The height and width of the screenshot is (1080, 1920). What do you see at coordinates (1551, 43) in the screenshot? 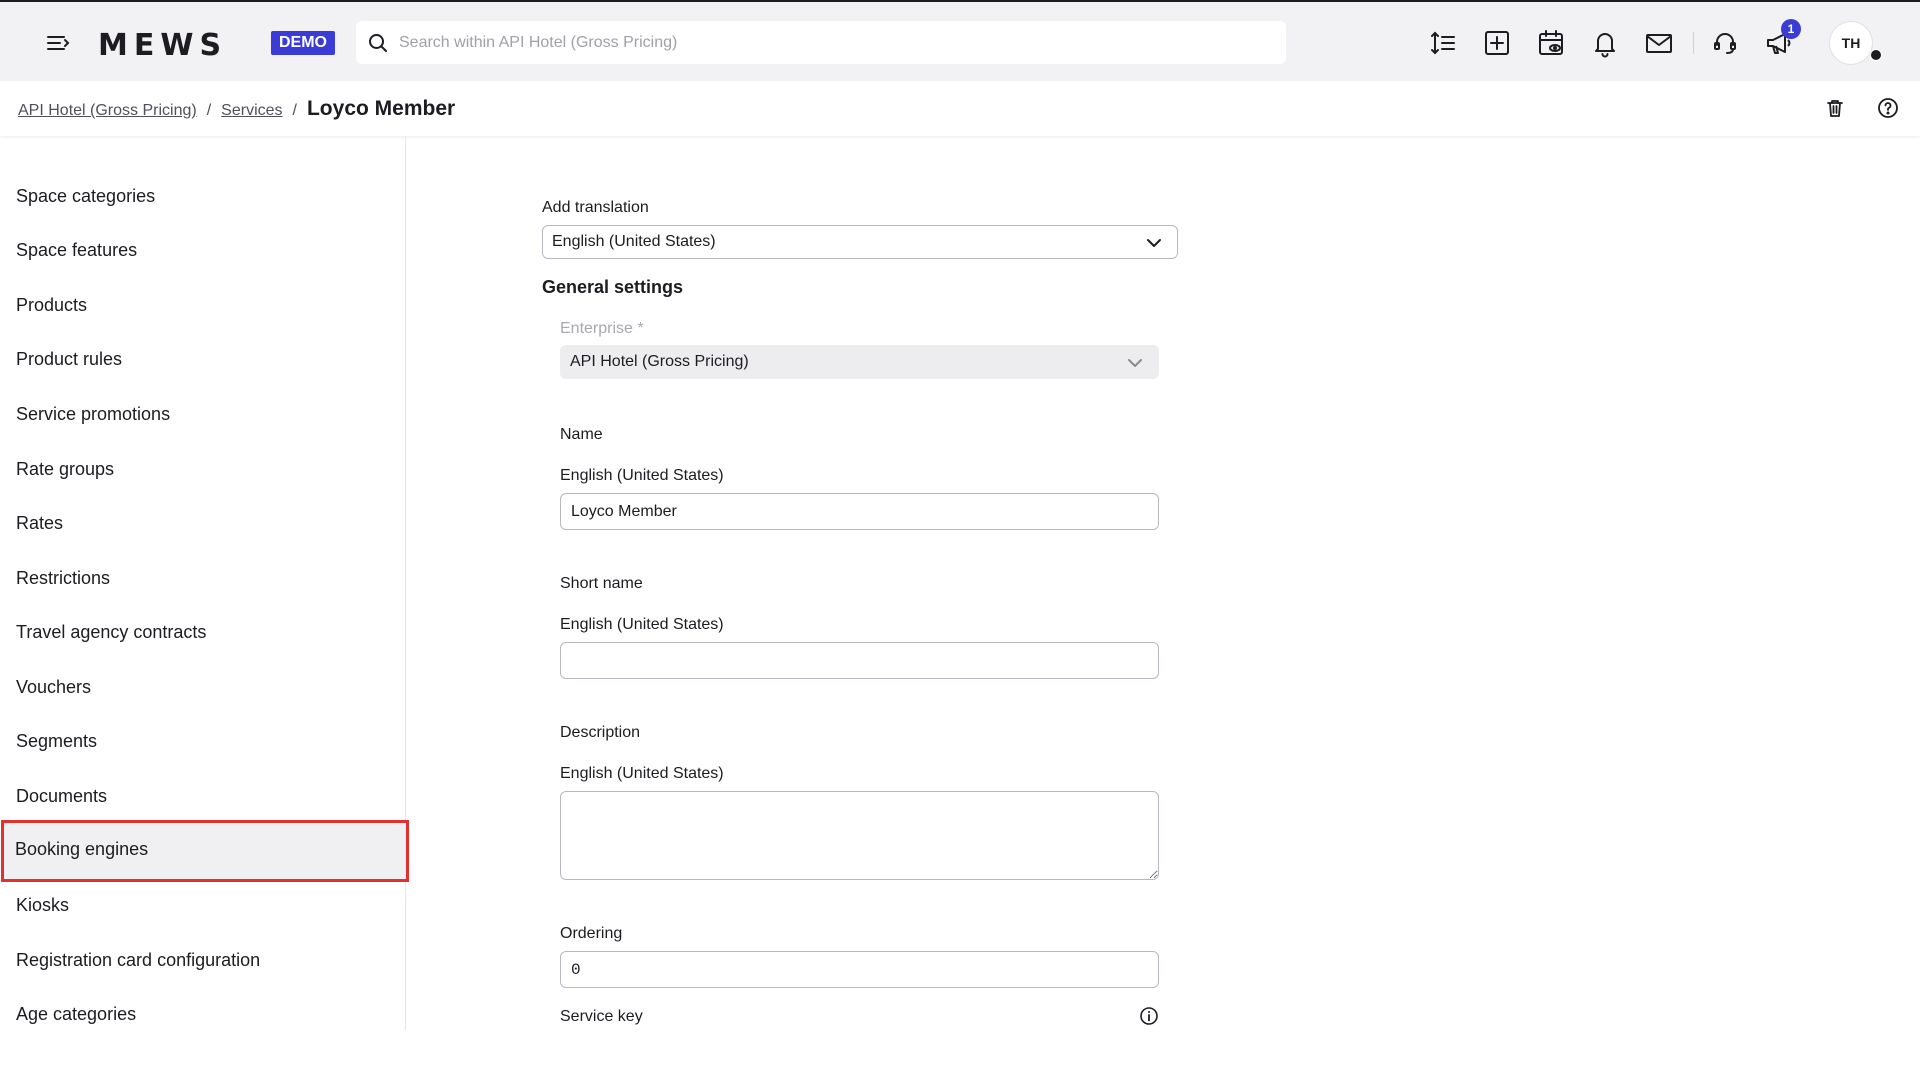
I see `calendar-view-icon` at bounding box center [1551, 43].